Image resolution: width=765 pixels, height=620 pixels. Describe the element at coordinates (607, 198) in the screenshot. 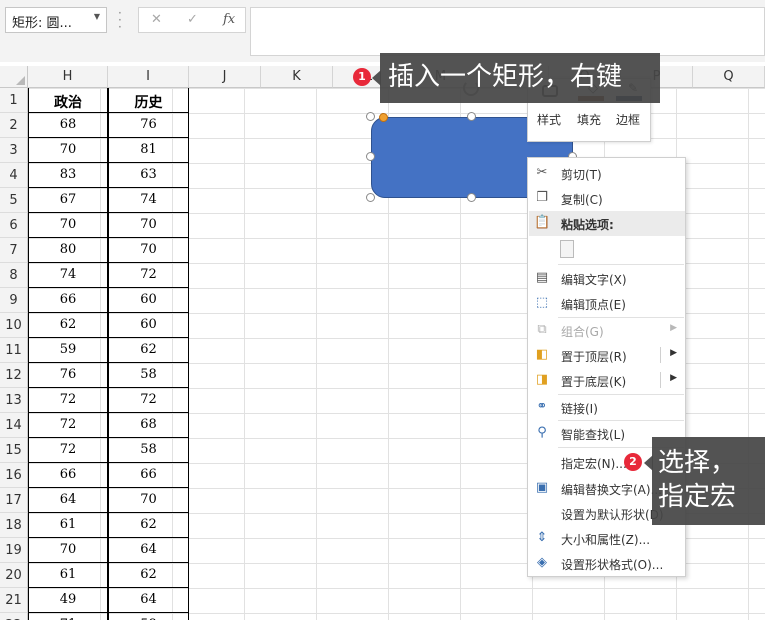

I see `menu-item-copy: ❐ 复制(C)` at that location.